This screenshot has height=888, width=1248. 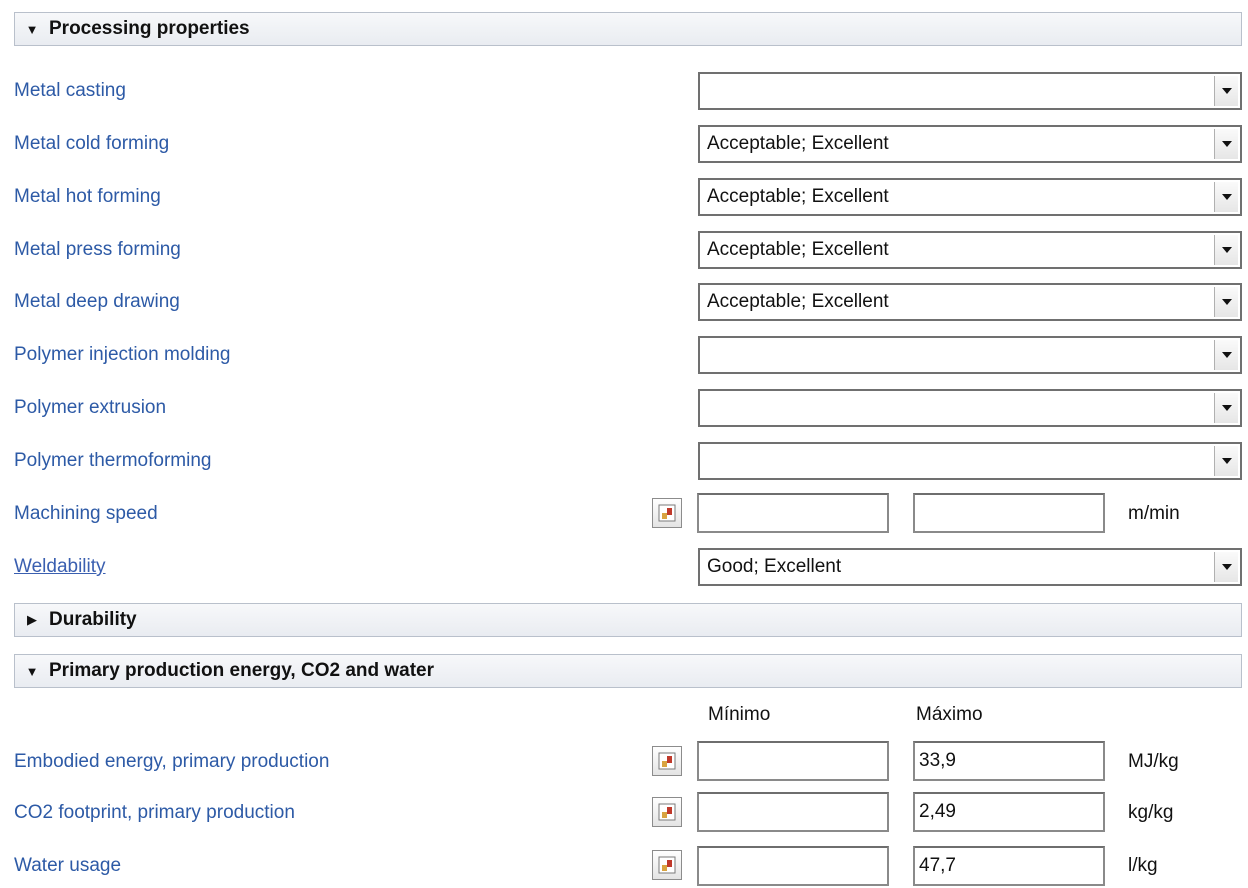 What do you see at coordinates (68, 865) in the screenshot?
I see `property-label: Water usage` at bounding box center [68, 865].